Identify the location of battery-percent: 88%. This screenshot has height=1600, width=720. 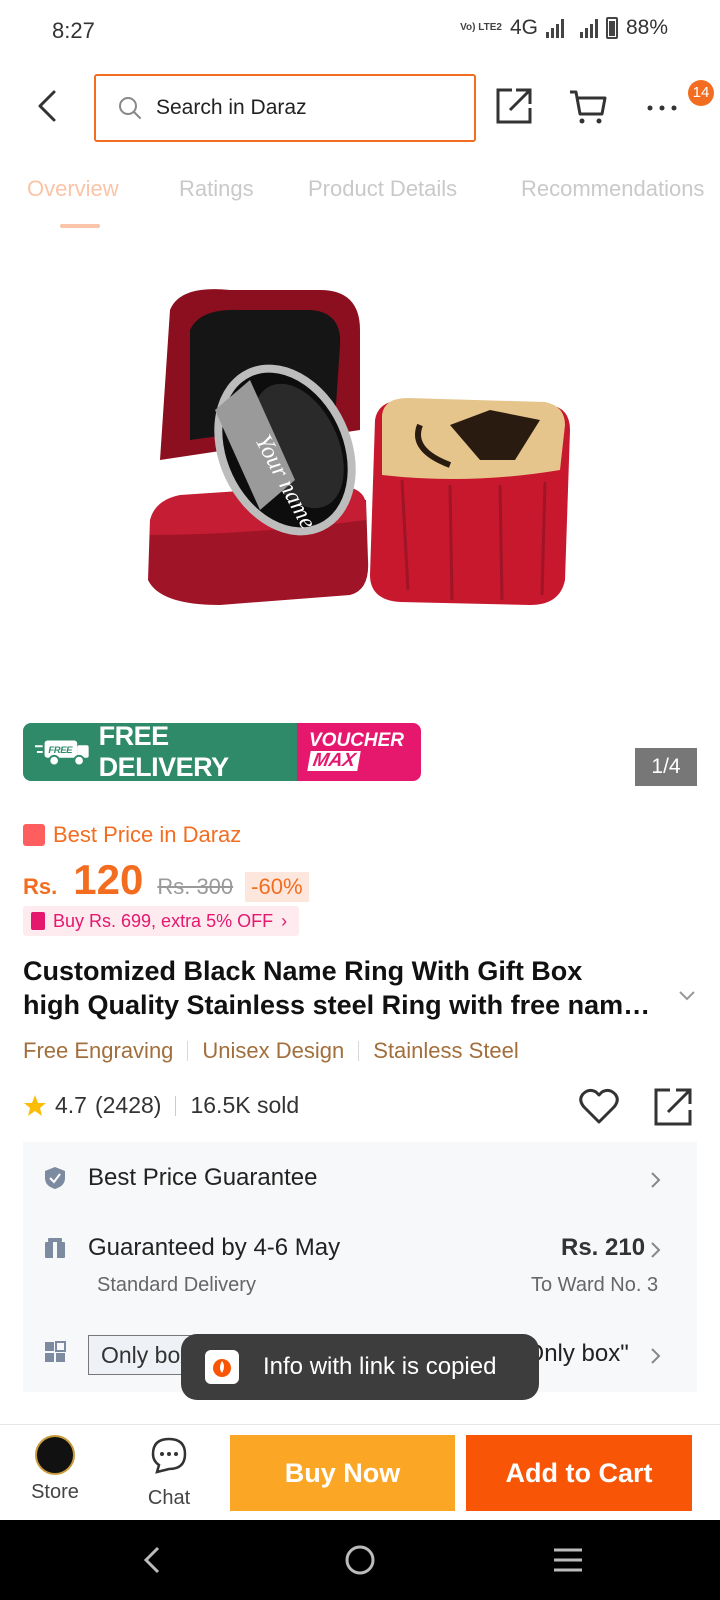
(646, 27).